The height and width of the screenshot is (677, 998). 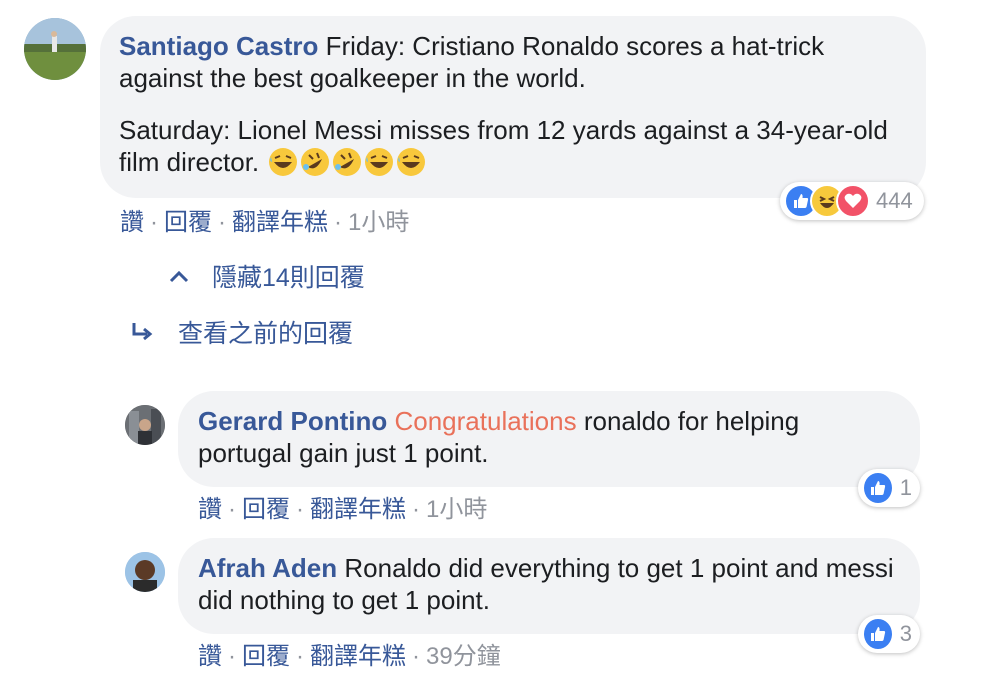 What do you see at coordinates (218, 46) in the screenshot?
I see `comment-author: Santiago Castro` at bounding box center [218, 46].